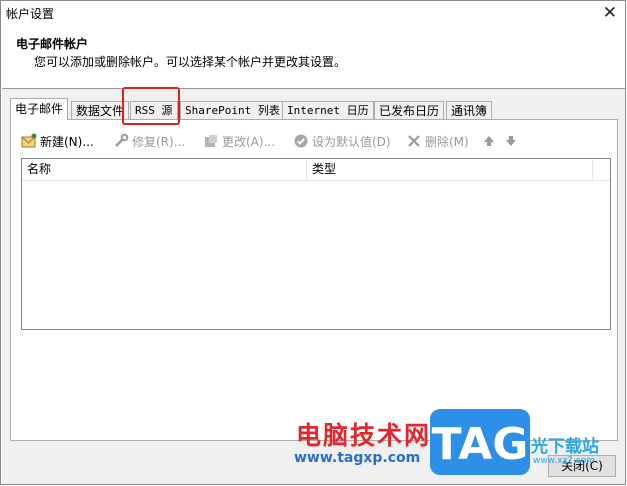  What do you see at coordinates (414, 141) in the screenshot?
I see `delete-x-icon` at bounding box center [414, 141].